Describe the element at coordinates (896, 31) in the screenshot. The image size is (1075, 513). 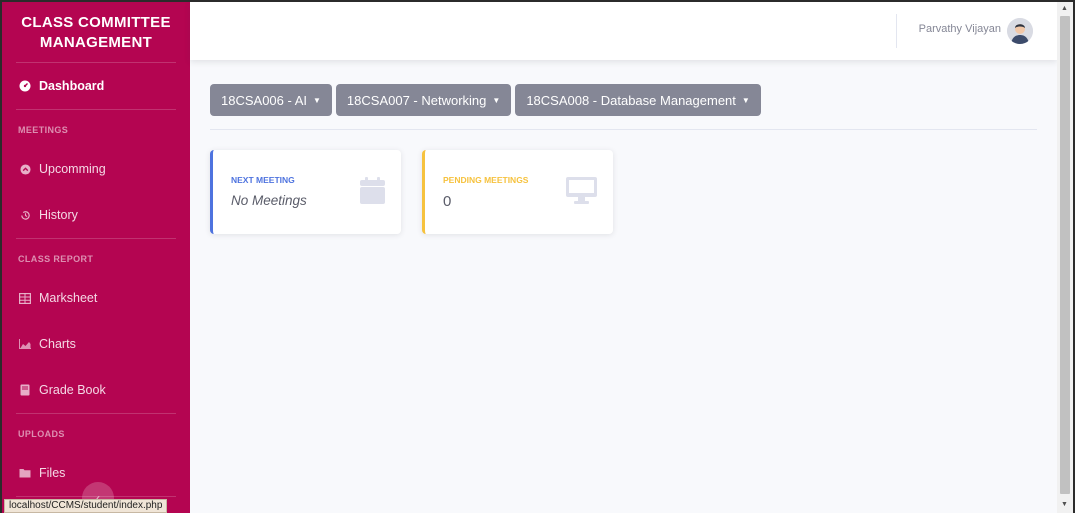
I see `topbar-divider` at that location.